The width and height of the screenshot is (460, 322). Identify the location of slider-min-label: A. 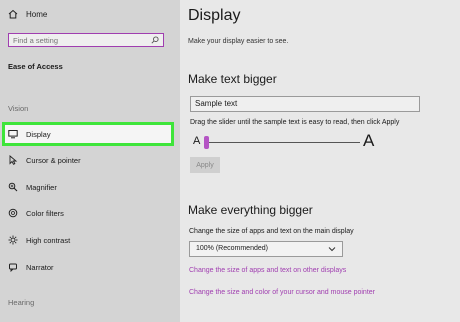
(197, 141).